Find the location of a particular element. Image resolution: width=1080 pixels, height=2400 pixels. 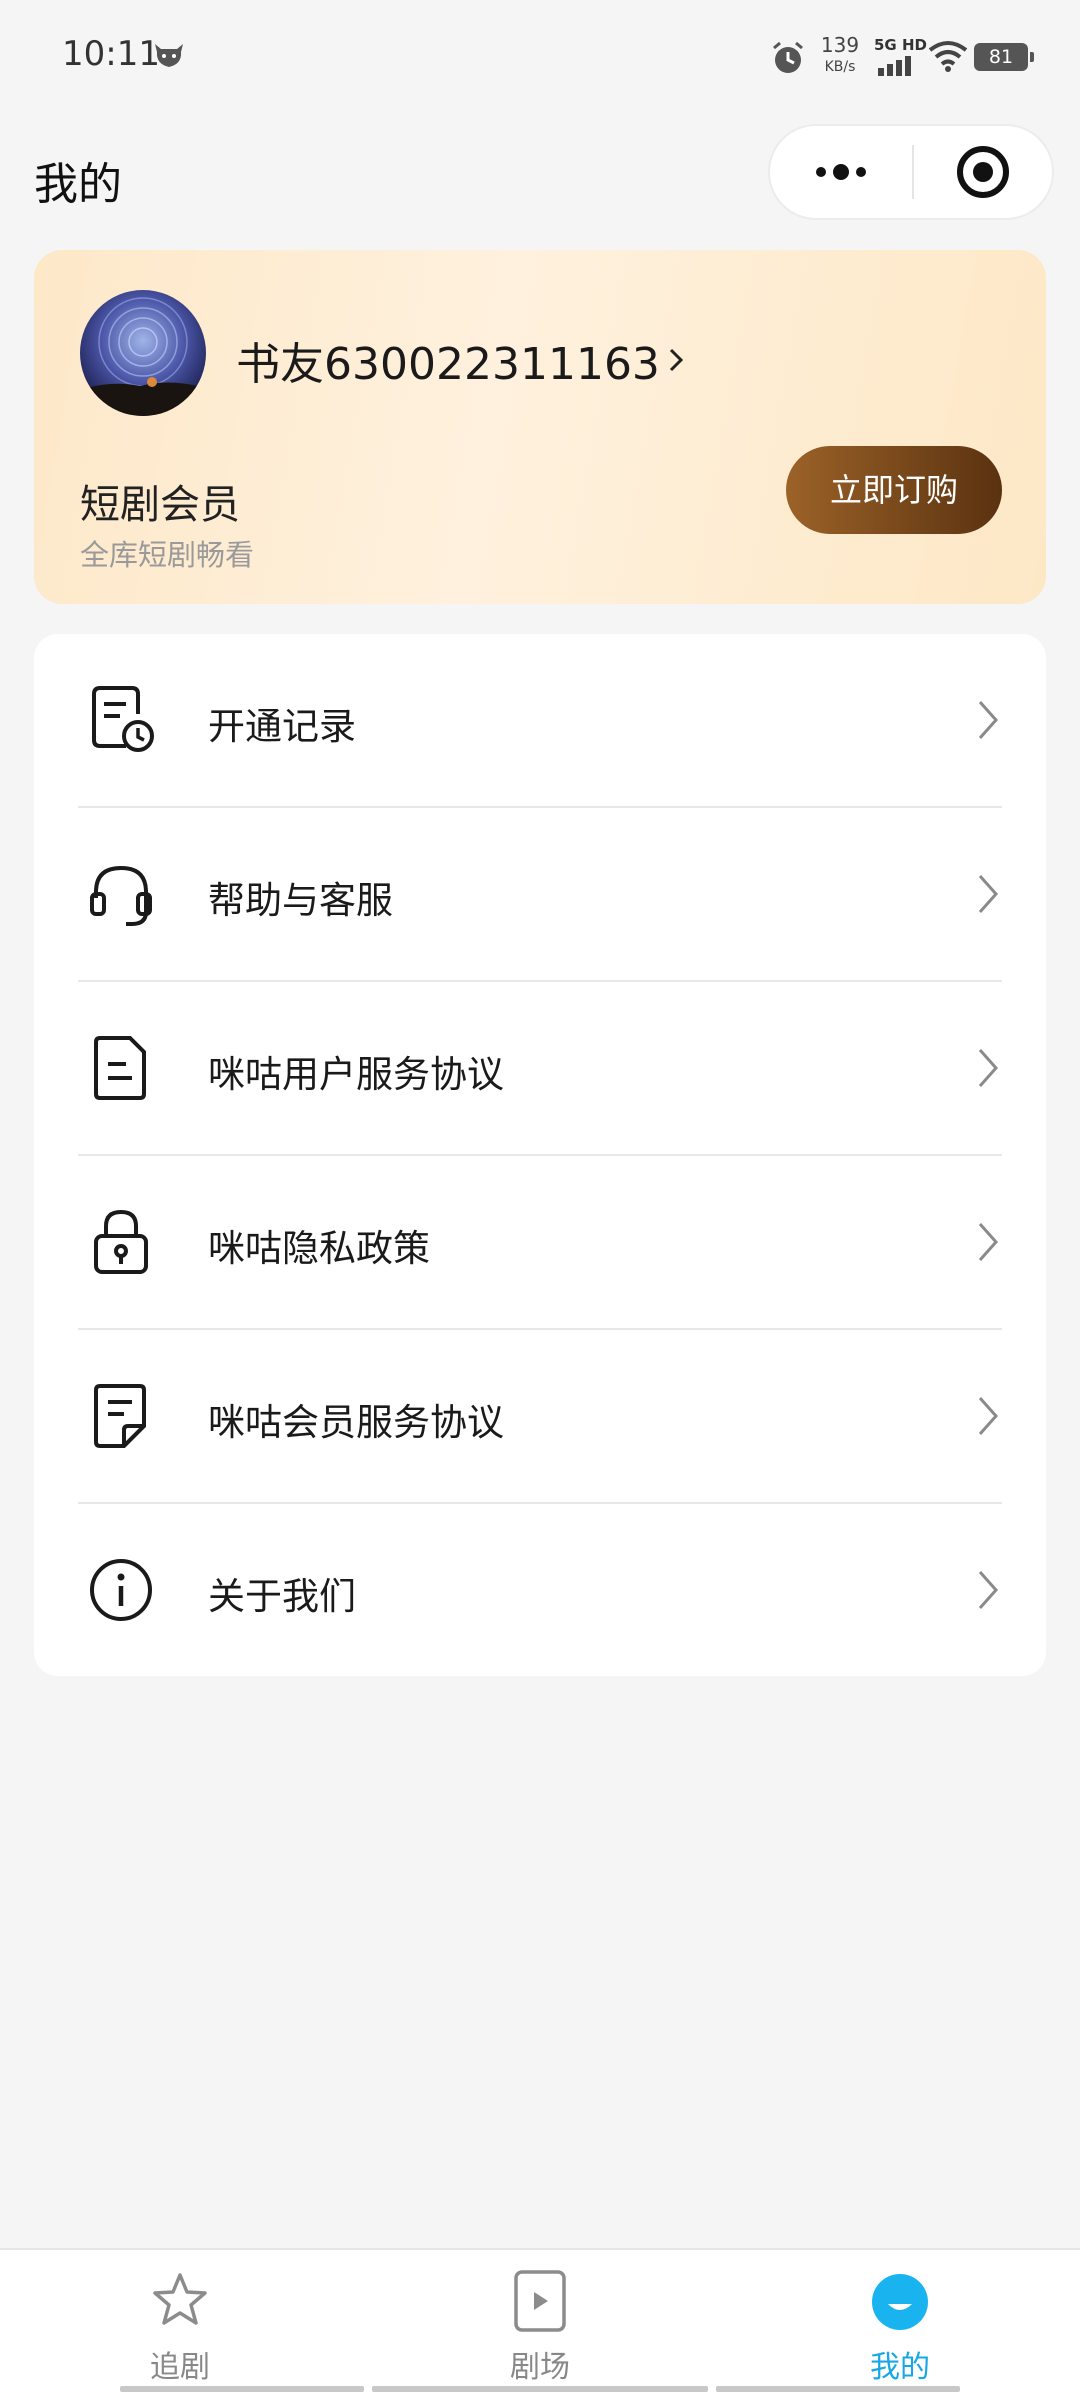

more-button is located at coordinates (841, 172).